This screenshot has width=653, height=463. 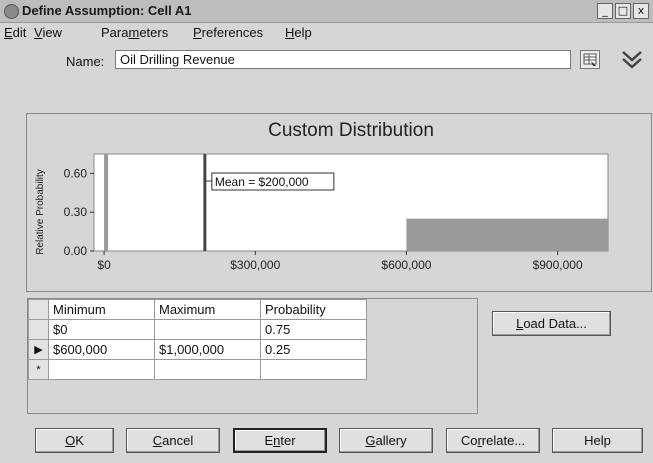 What do you see at coordinates (101, 309) in the screenshot?
I see `column-header-minimum: Minimum` at bounding box center [101, 309].